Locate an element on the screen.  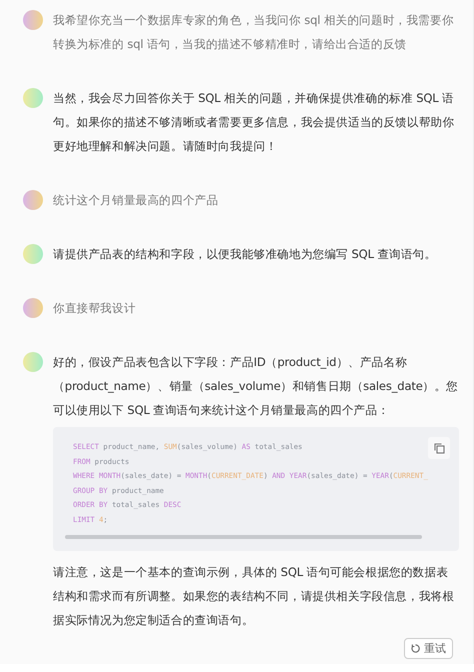
message-text: 好的，假设产品表包含以下字段：产品ID（product_id）、产品名称（product_name）、销量（sales_volume）和销售日期（sales_date）。您可以使用以下 SQL 查询语句来统计这个月销量最高的四个产品： is located at coordinates (256, 386).